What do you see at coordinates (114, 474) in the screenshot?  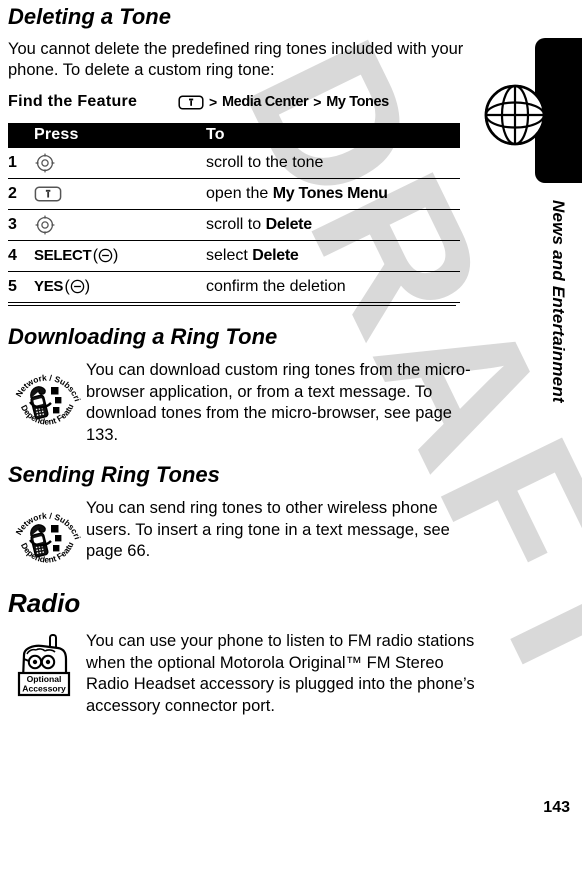 I see `heading-sending-ring-tones: Sending Ring Tones` at bounding box center [114, 474].